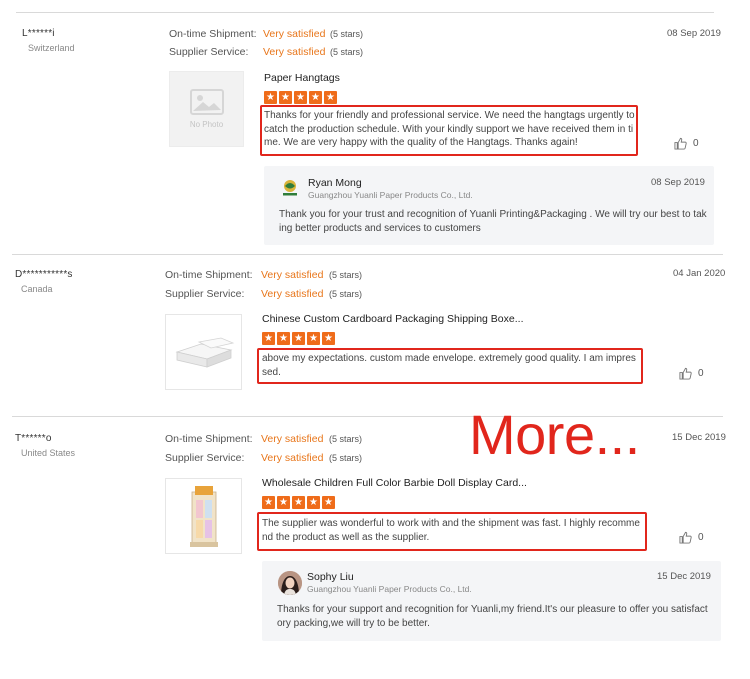  Describe the element at coordinates (206, 124) in the screenshot. I see `no-photo-label: No Photo` at that location.